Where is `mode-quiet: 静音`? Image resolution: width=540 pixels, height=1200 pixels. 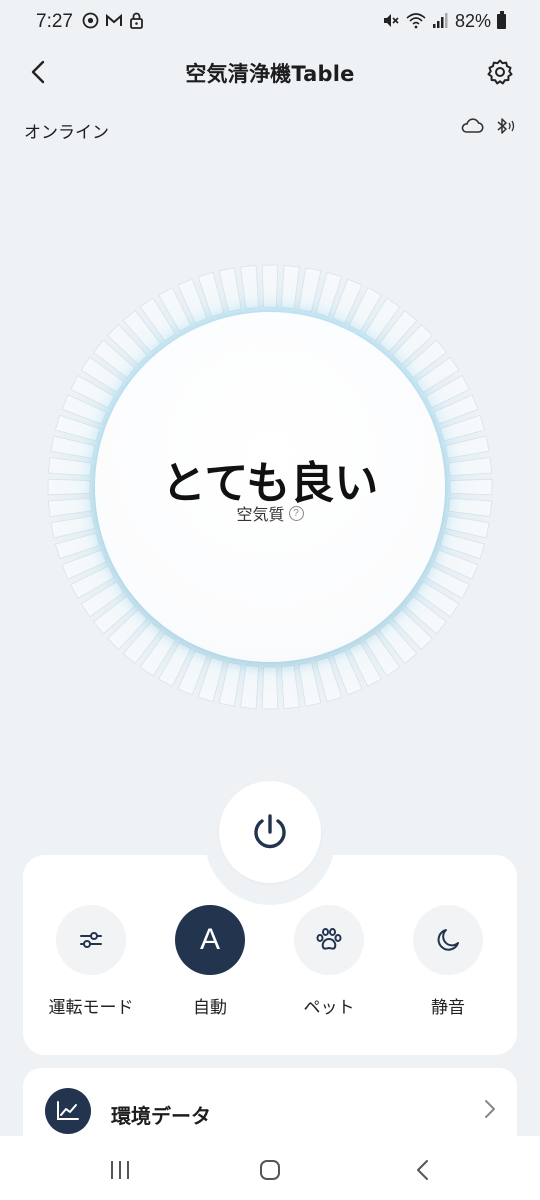 mode-quiet: 静音 is located at coordinates (448, 965).